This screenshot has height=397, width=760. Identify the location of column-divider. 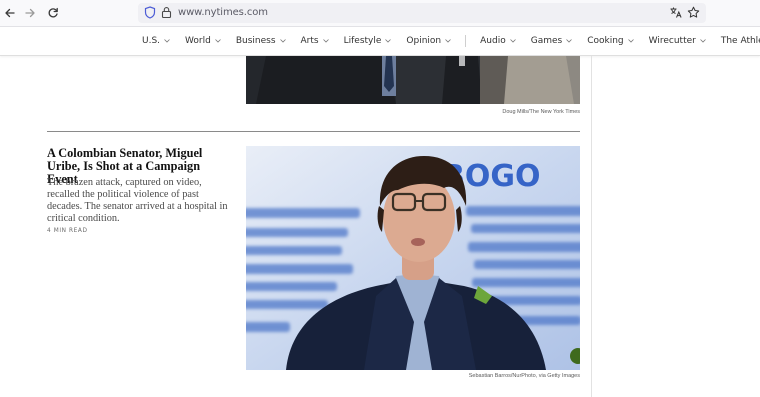
(591, 226).